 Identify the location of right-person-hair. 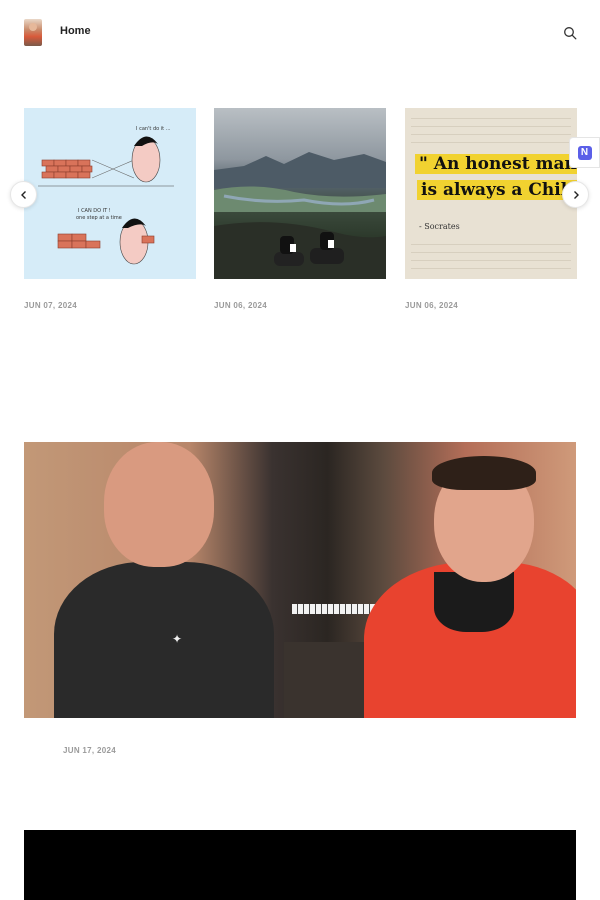
(484, 473).